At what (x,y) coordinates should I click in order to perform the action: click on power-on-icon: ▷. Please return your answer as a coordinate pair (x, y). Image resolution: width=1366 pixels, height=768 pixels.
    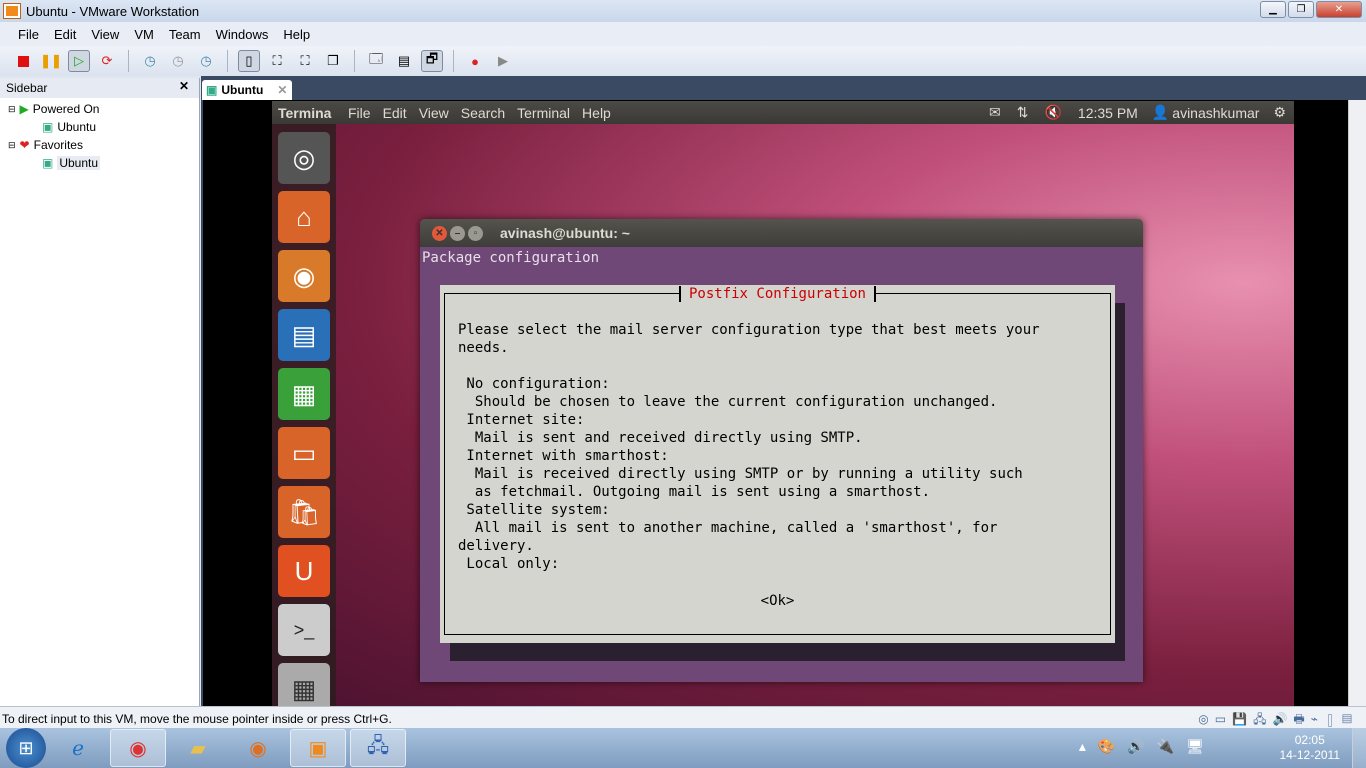
    Looking at the image, I should click on (79, 61).